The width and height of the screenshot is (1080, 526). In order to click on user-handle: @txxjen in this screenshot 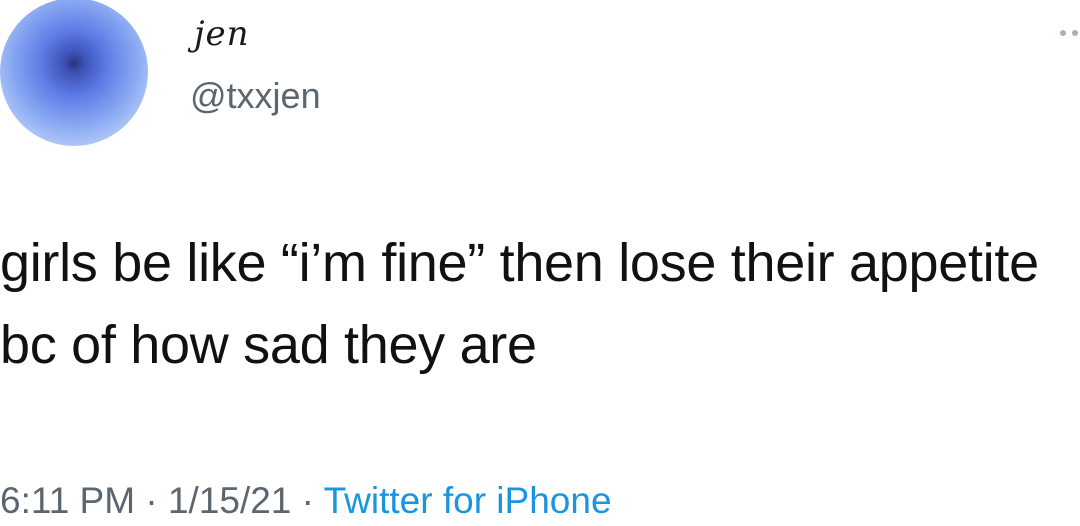, I will do `click(255, 96)`.